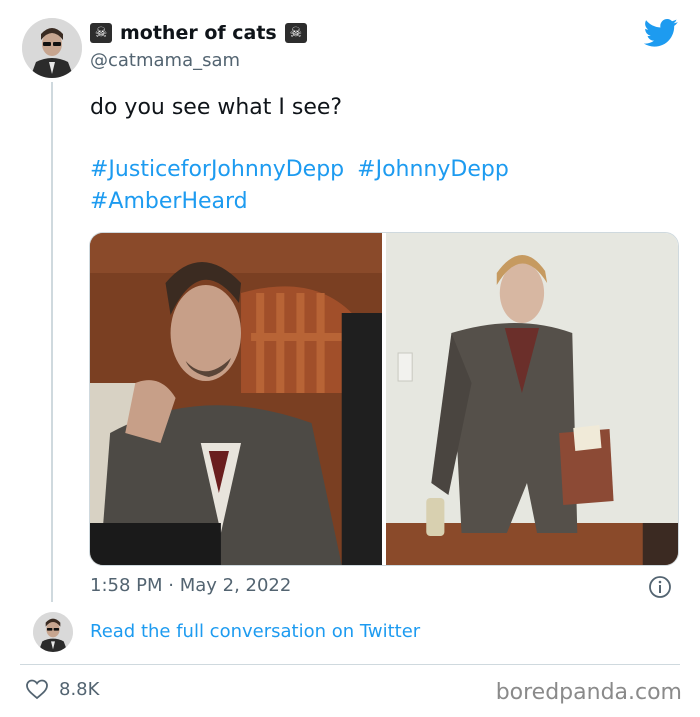 The width and height of the screenshot is (700, 717). Describe the element at coordinates (37, 689) in the screenshot. I see `heart-icon` at that location.